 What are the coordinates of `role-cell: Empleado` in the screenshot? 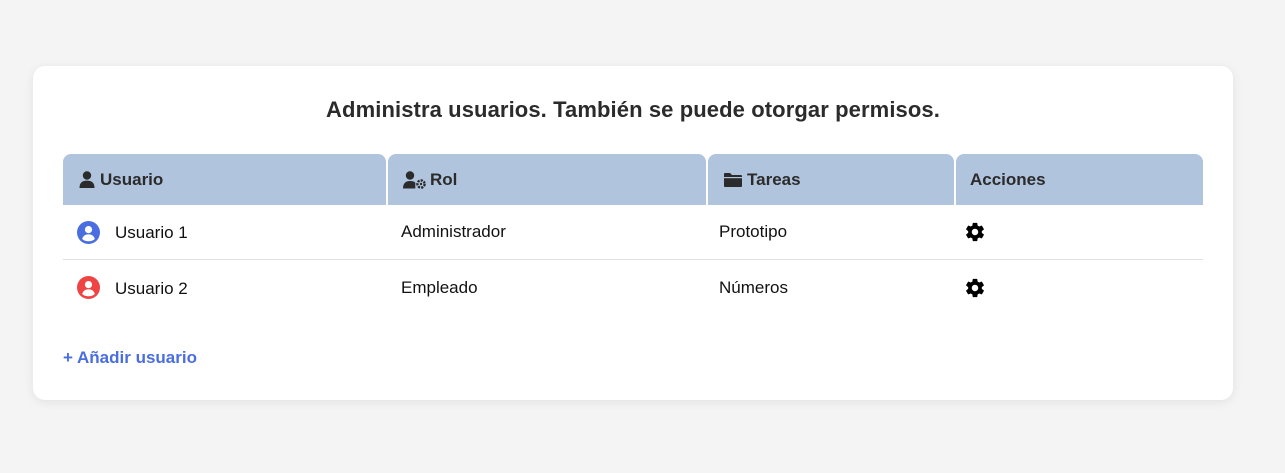 It's located at (439, 287).